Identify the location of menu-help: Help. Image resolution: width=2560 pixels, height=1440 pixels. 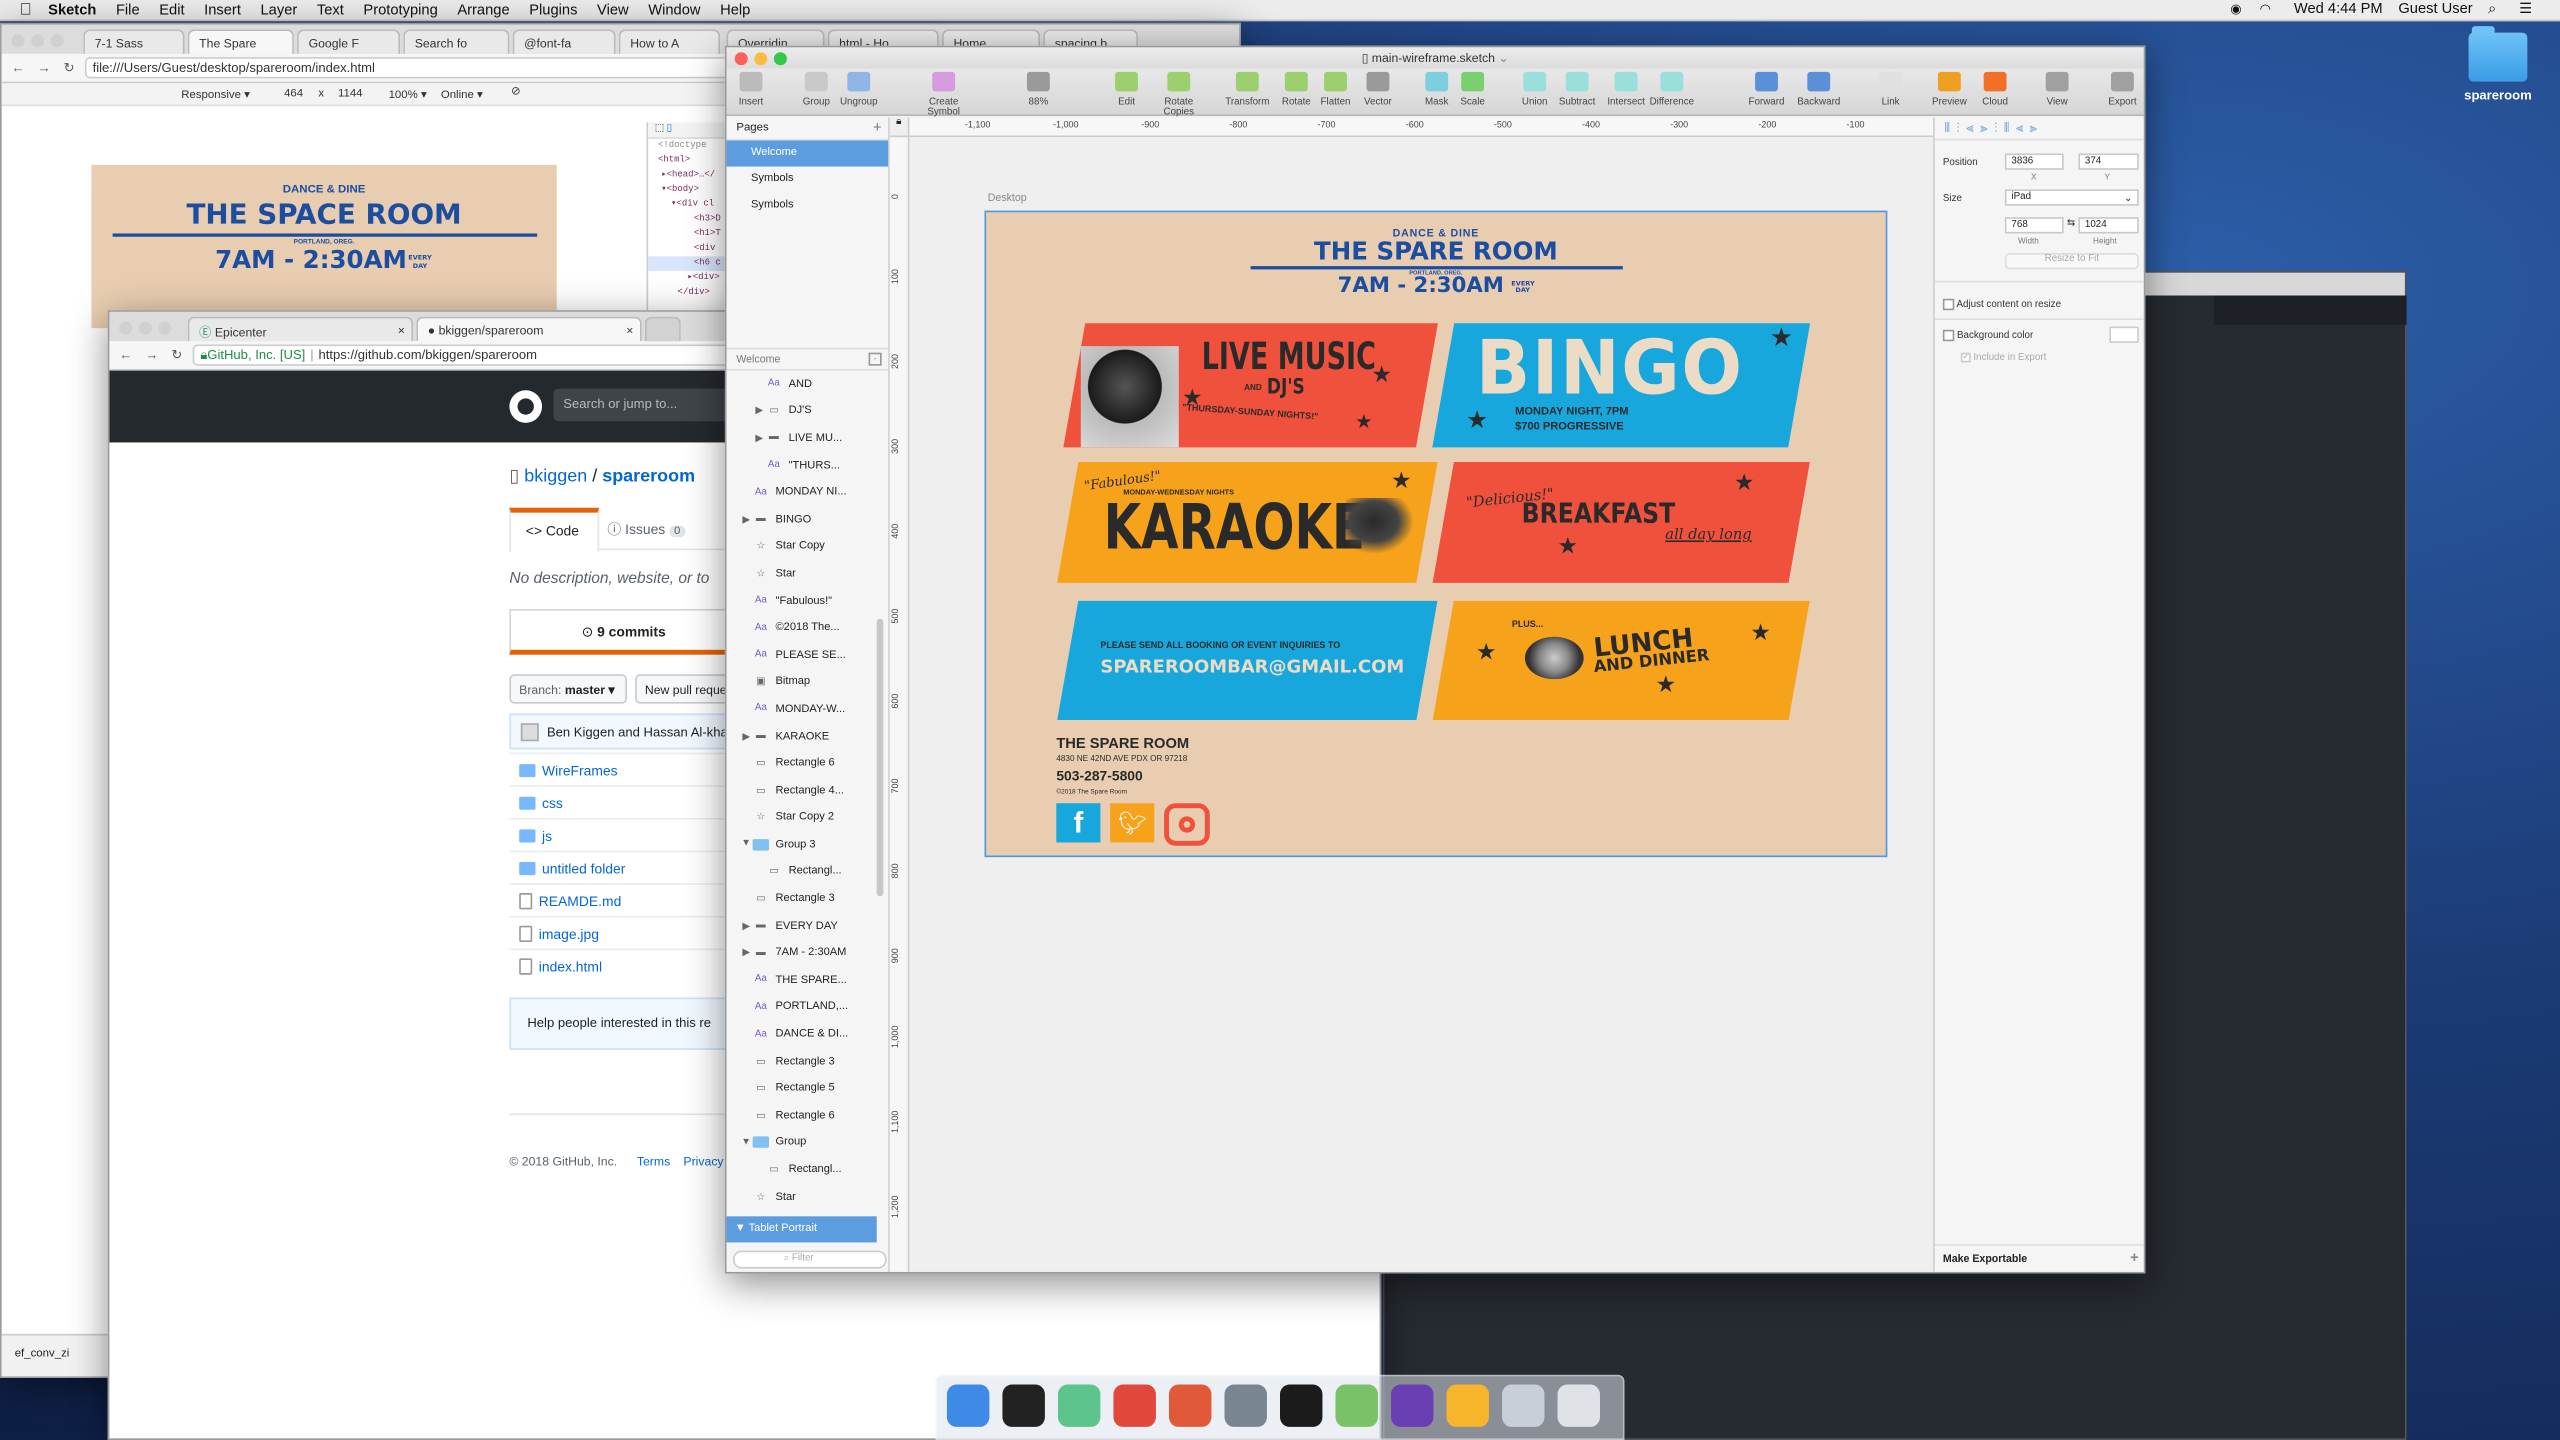
(735, 10).